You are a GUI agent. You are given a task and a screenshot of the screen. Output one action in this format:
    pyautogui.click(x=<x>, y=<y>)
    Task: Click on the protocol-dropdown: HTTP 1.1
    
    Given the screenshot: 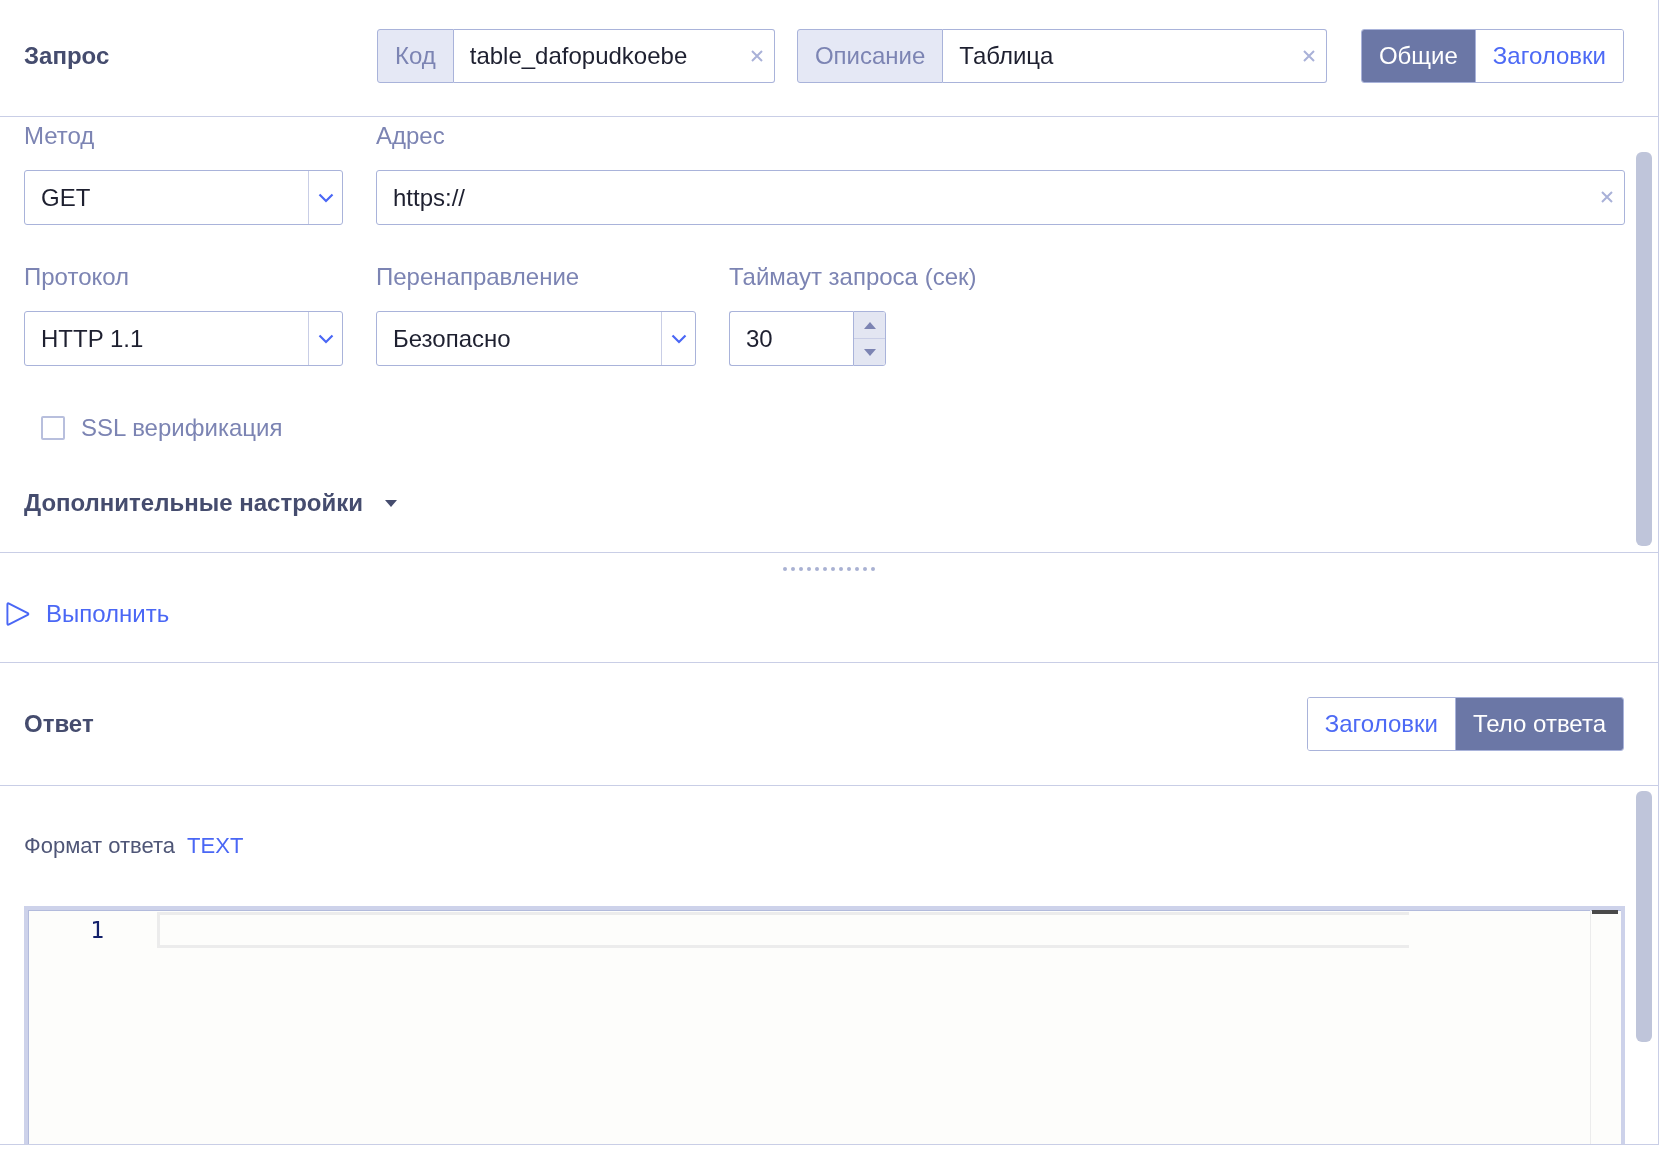 What is the action you would take?
    pyautogui.click(x=183, y=338)
    